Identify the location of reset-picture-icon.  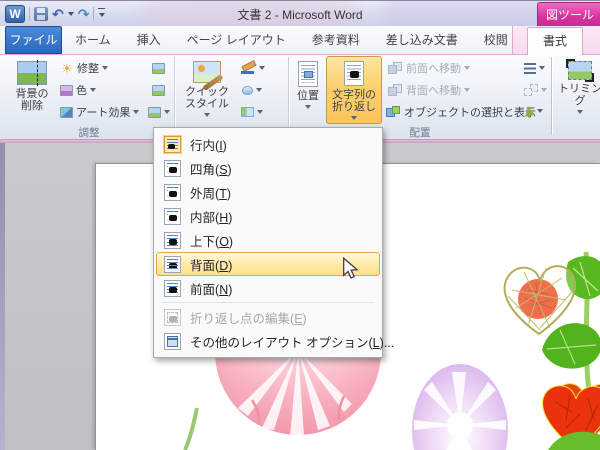
(154, 112).